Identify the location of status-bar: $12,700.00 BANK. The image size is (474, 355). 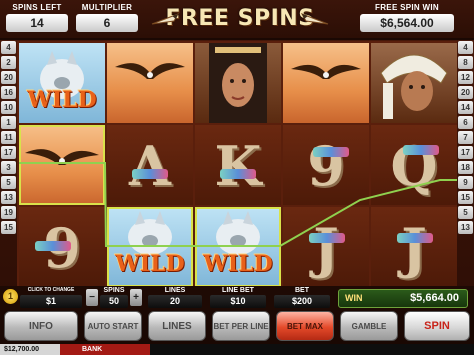
(237, 349).